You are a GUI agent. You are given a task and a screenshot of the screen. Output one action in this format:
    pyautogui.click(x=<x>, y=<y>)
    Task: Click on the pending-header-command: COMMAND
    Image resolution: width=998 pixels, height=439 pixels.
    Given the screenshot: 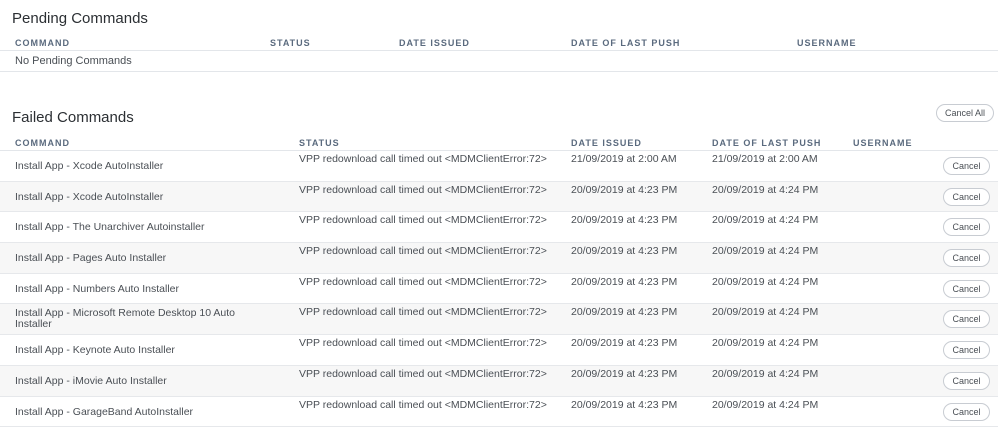 What is the action you would take?
    pyautogui.click(x=42, y=43)
    